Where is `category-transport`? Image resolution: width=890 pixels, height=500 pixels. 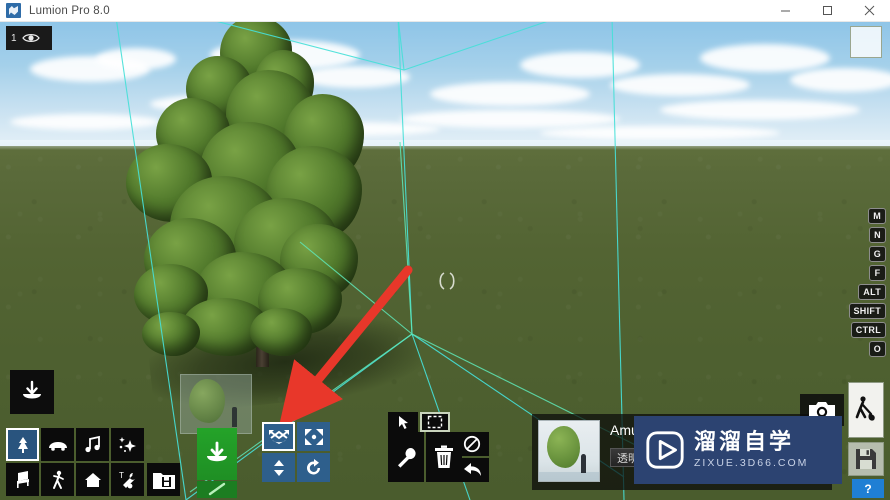
category-transport is located at coordinates (57, 444).